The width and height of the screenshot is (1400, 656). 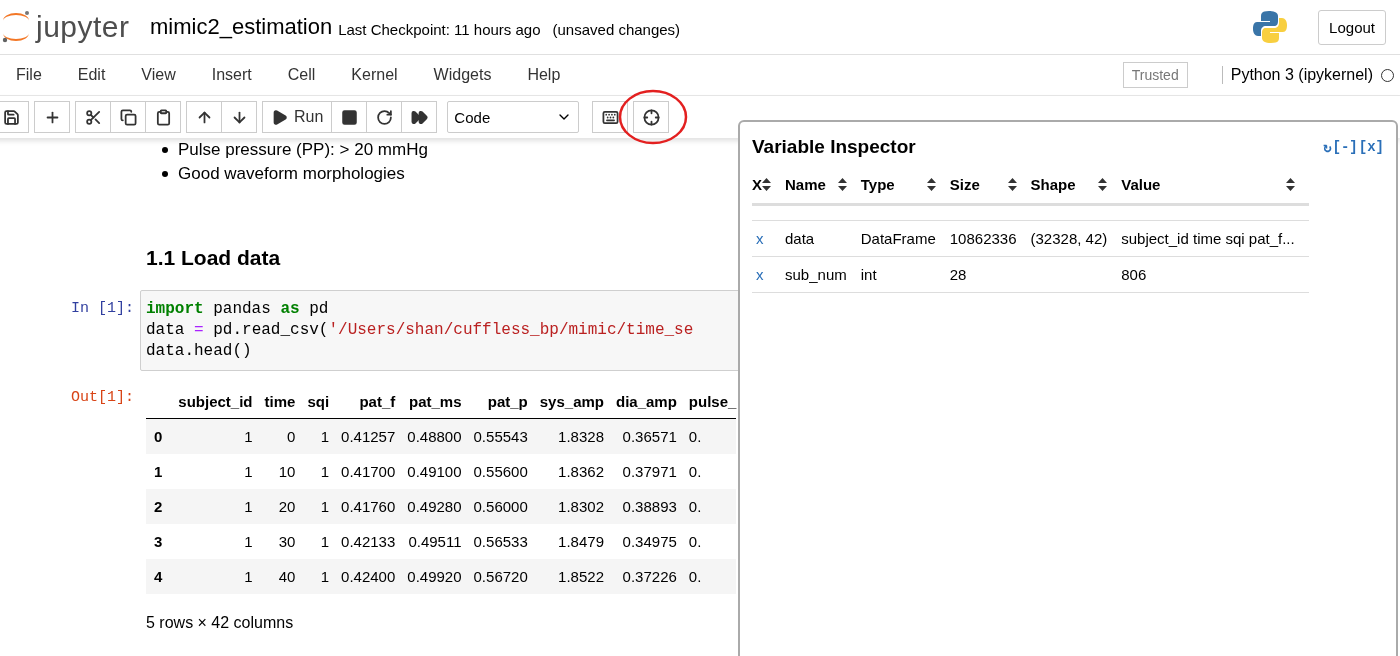 I want to click on table-cell: 30, so click(x=280, y=541).